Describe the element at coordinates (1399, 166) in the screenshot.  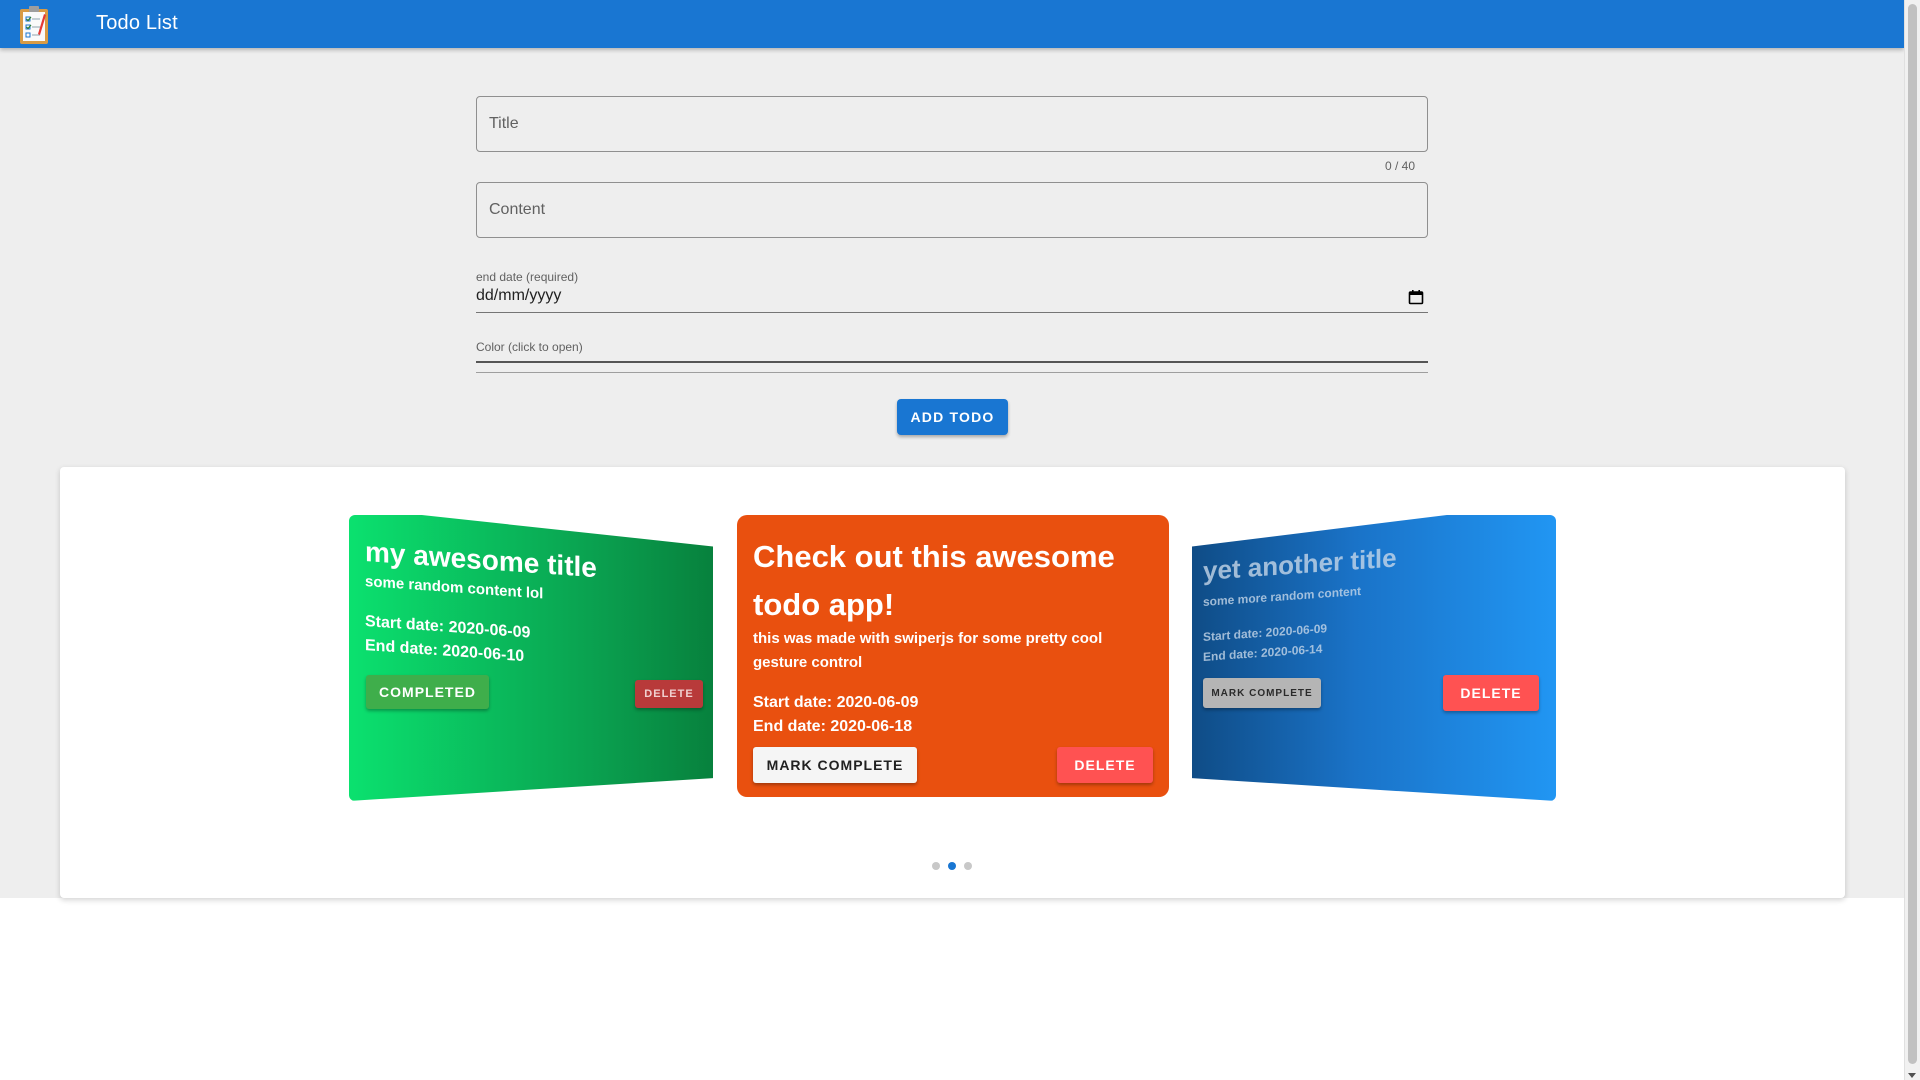
I see `title-char-counter: 0 / 40` at that location.